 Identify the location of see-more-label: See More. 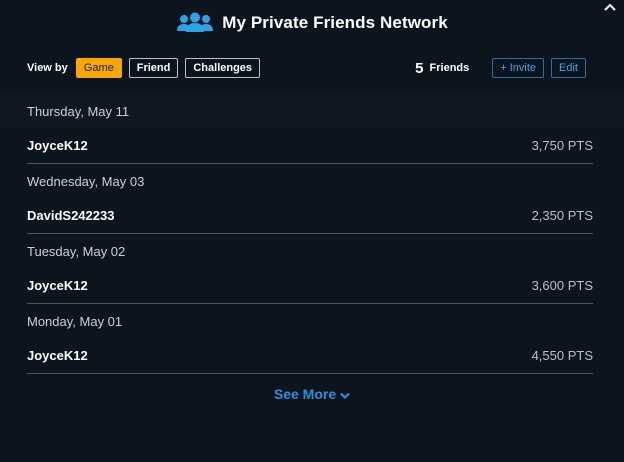
(305, 394).